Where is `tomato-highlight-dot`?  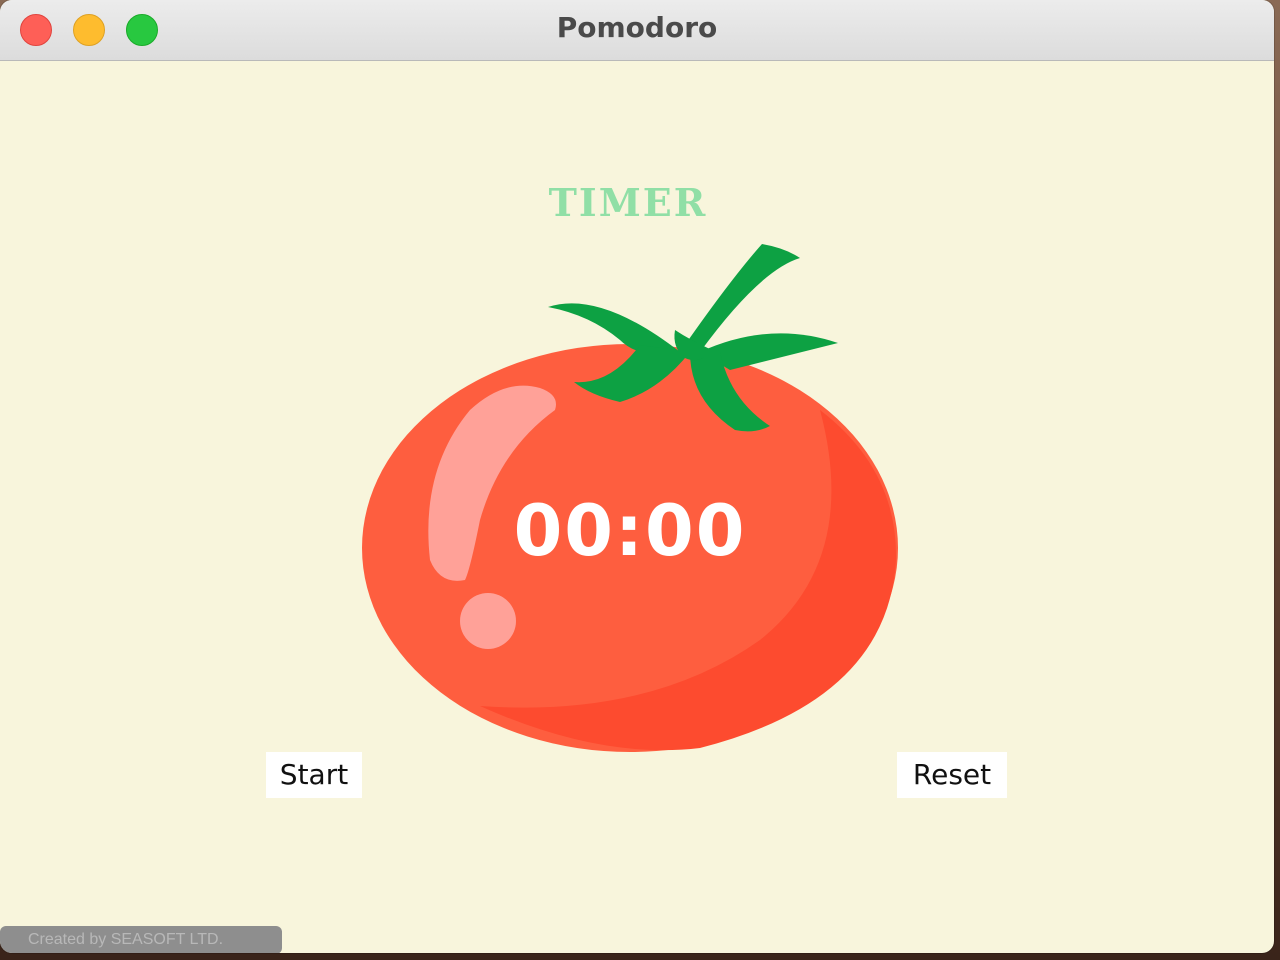 tomato-highlight-dot is located at coordinates (488, 621).